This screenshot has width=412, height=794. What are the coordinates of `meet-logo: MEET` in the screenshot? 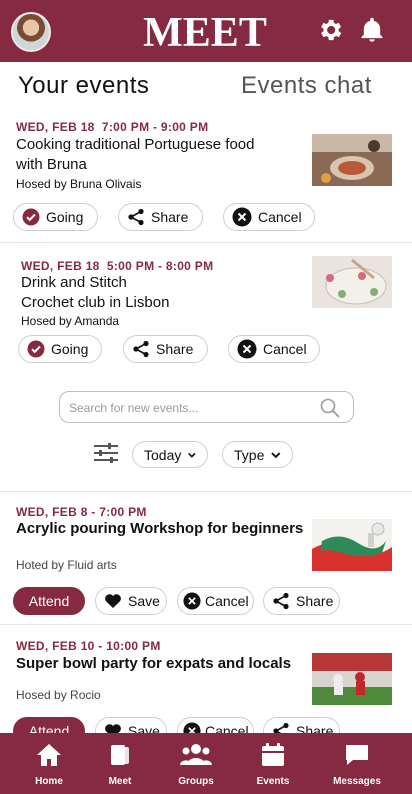 It's located at (205, 32).